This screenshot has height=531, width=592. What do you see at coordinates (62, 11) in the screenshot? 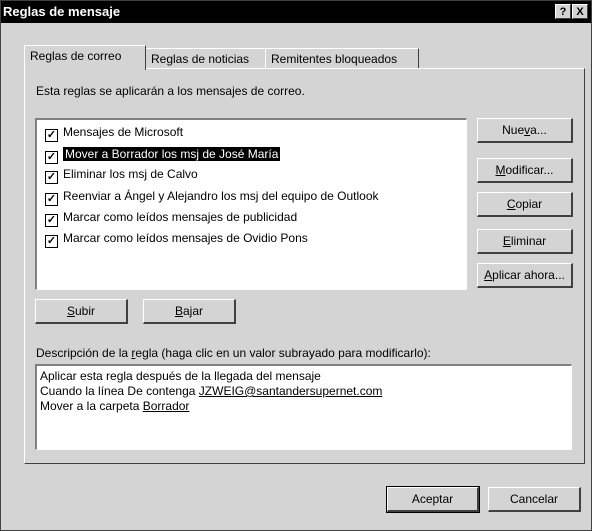
I see `window-title: Reglas de mensaje` at bounding box center [62, 11].